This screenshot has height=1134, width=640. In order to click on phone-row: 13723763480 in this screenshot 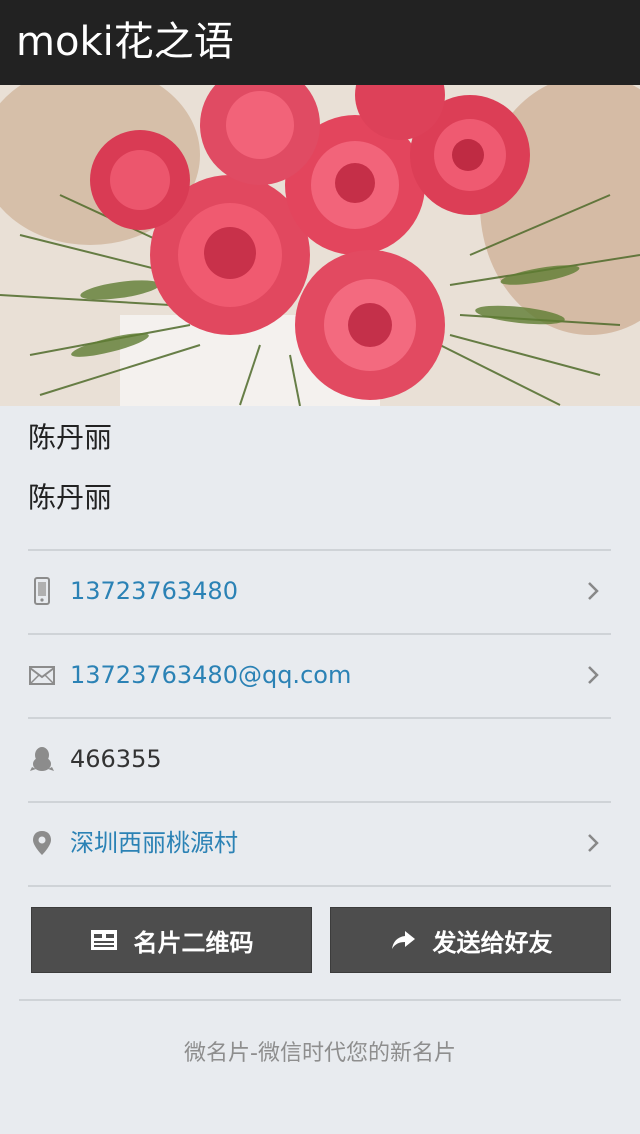, I will do `click(319, 592)`.